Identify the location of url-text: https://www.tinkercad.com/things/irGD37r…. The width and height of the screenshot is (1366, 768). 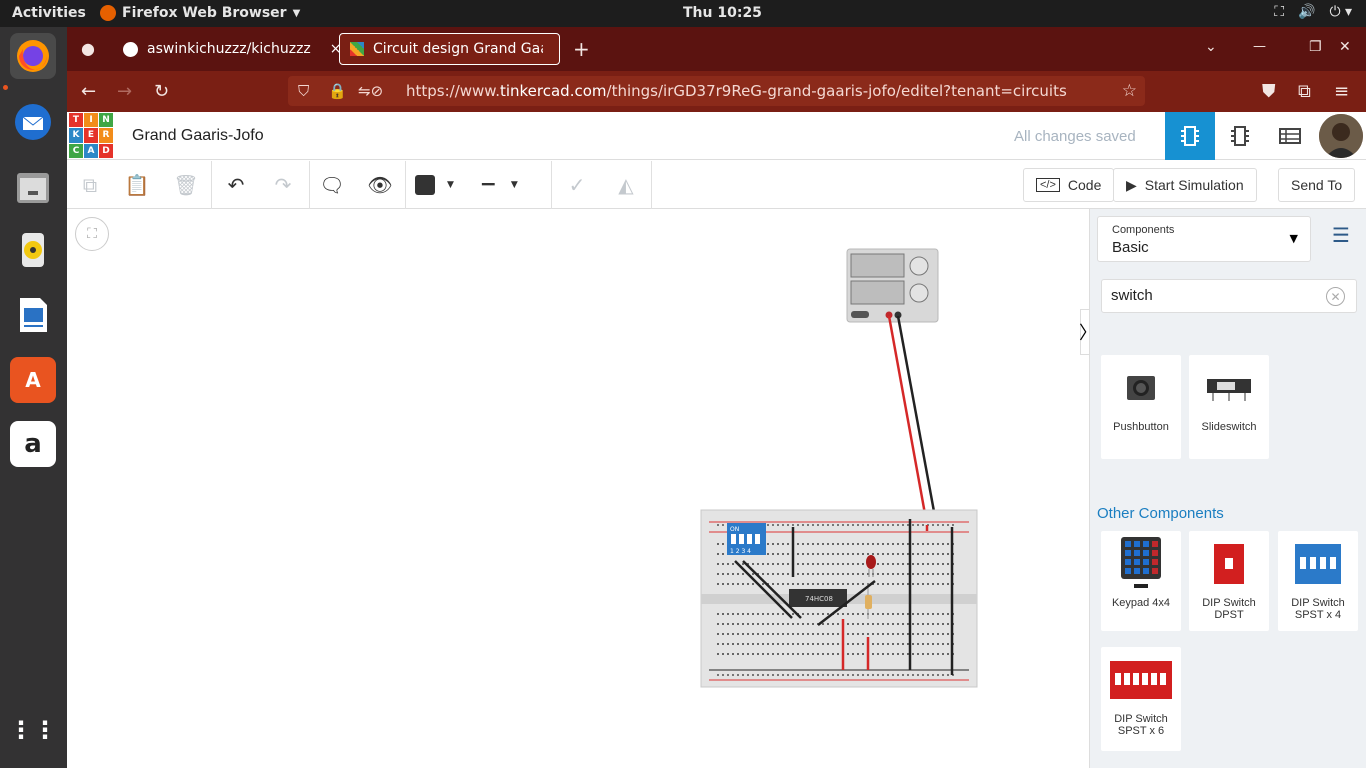
(736, 91).